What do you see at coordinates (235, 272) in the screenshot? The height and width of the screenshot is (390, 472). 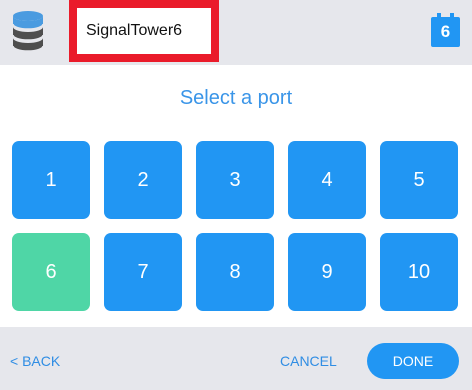 I see `port-button-8: 8` at bounding box center [235, 272].